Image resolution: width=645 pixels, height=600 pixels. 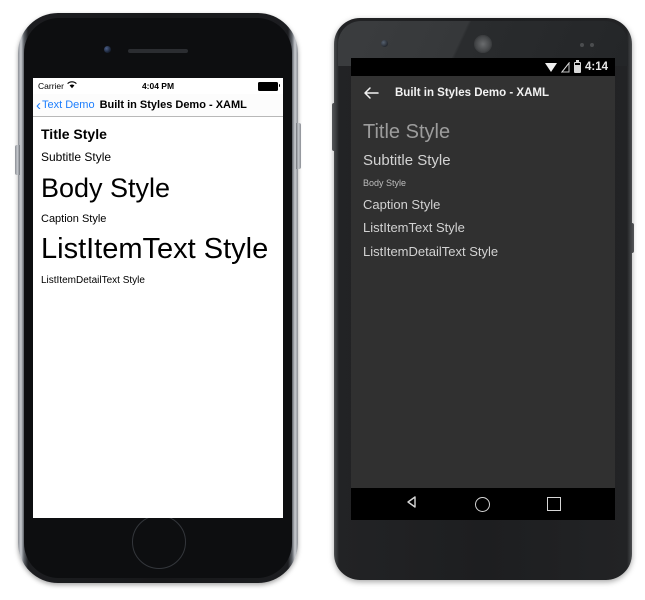 What do you see at coordinates (592, 45) in the screenshot?
I see `light-sensor-icon` at bounding box center [592, 45].